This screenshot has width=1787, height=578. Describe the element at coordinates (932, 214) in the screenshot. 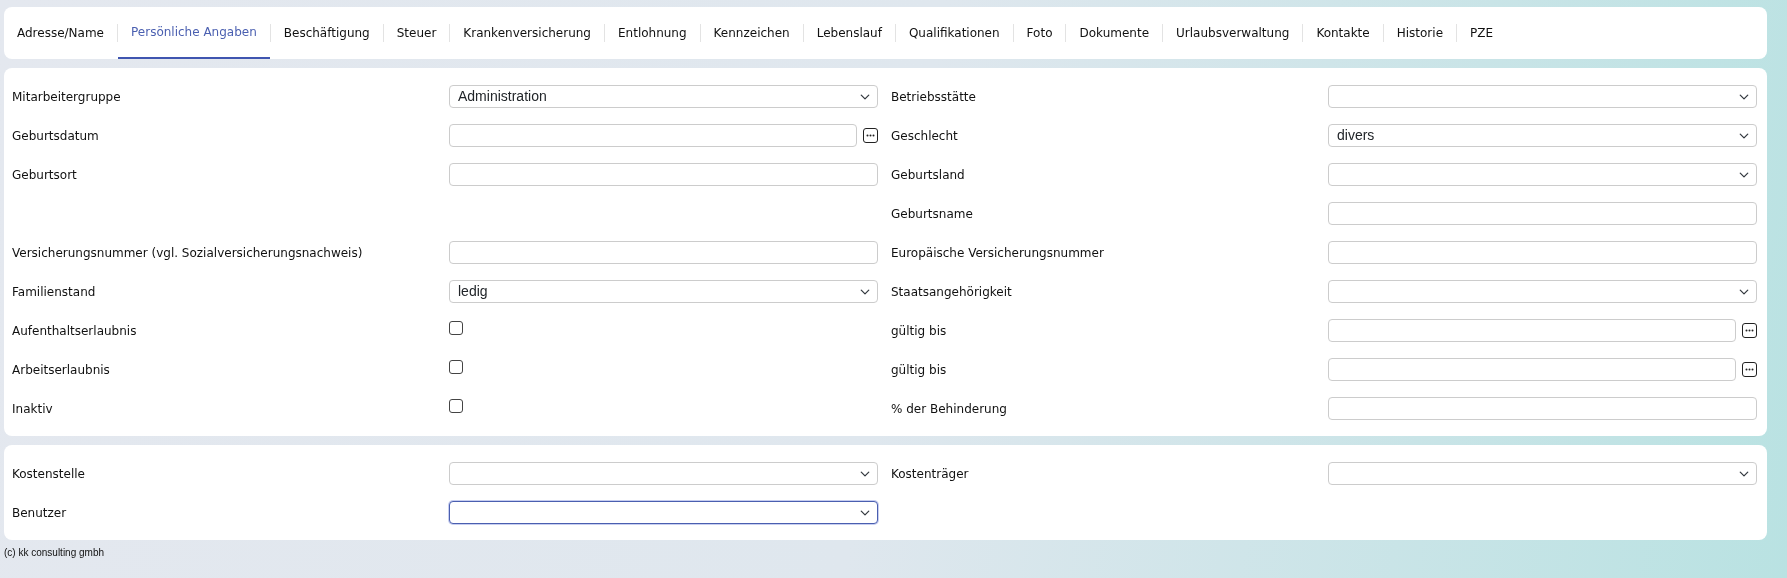

I see `field-label: Geburtsname` at that location.